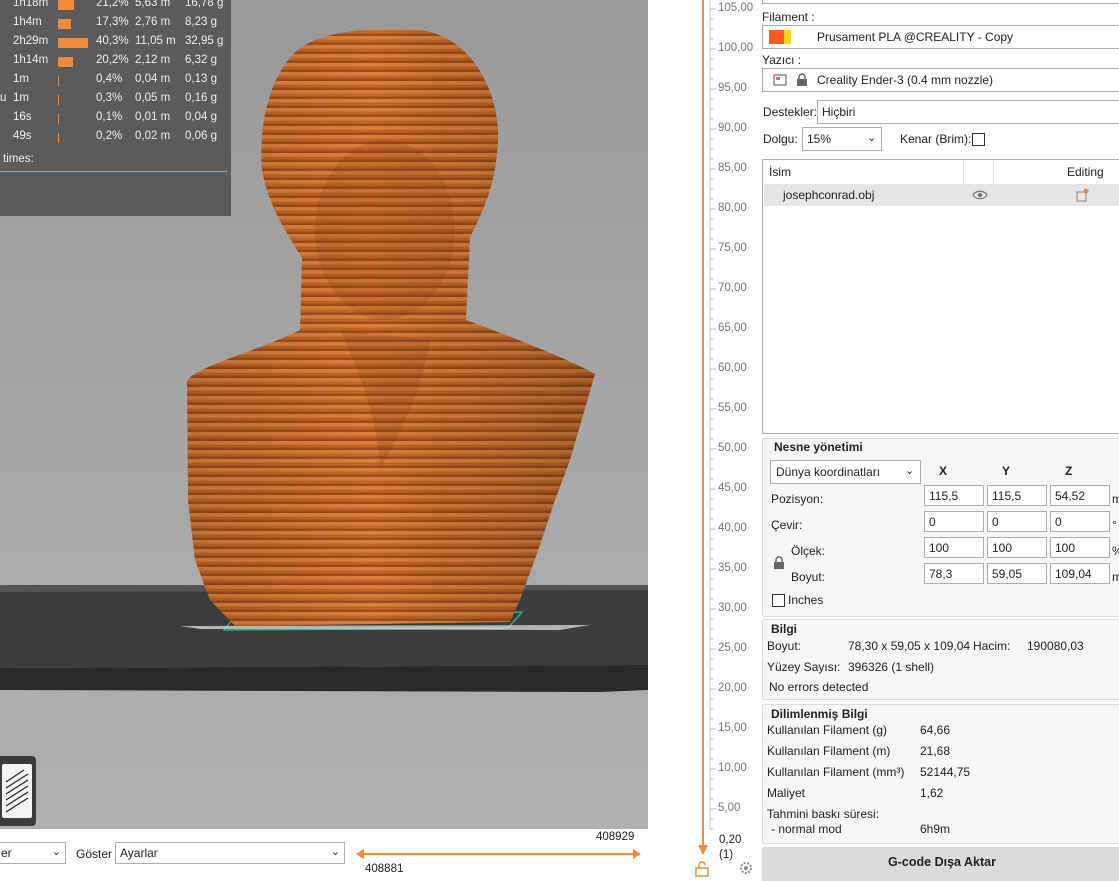 The image size is (1119, 881). Describe the element at coordinates (945, 772) in the screenshot. I see `filament-mm3-value: 52144,75` at that location.